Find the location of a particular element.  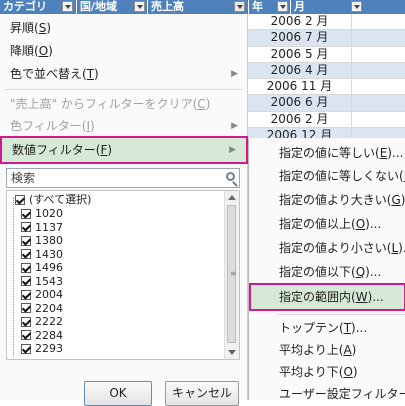

table-row: 2006 4 月 is located at coordinates (326, 71).